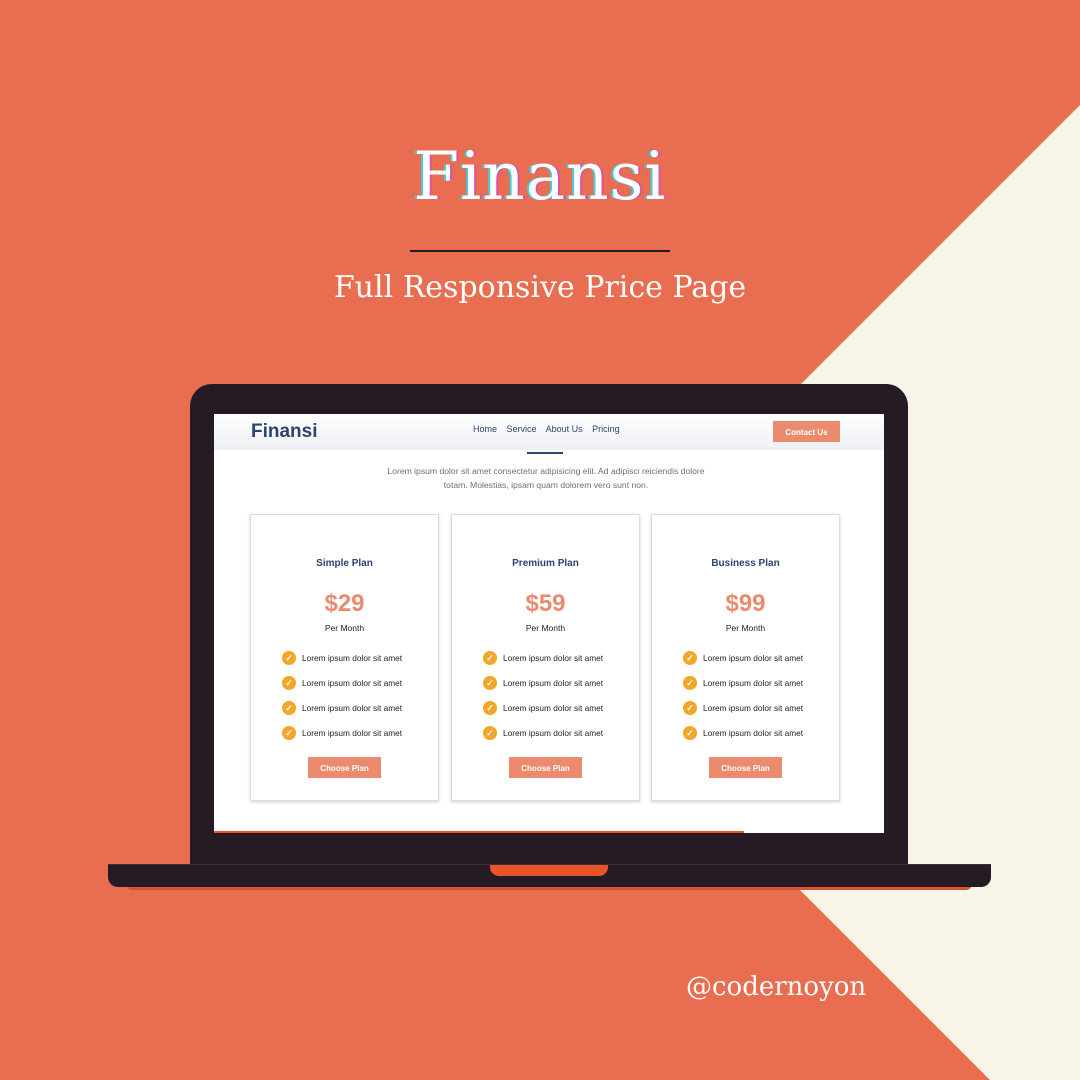 The image size is (1080, 1080). What do you see at coordinates (485, 429) in the screenshot?
I see `nav-home: Home` at bounding box center [485, 429].